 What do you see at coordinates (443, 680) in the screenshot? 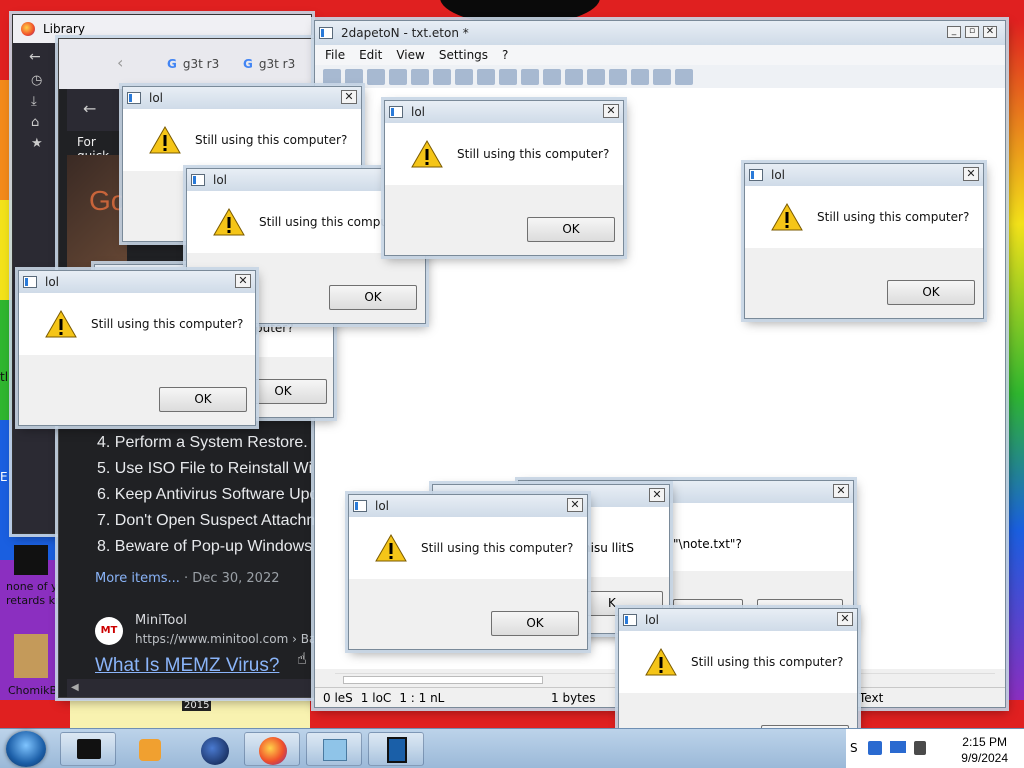
I see `scroll-thumb` at bounding box center [443, 680].